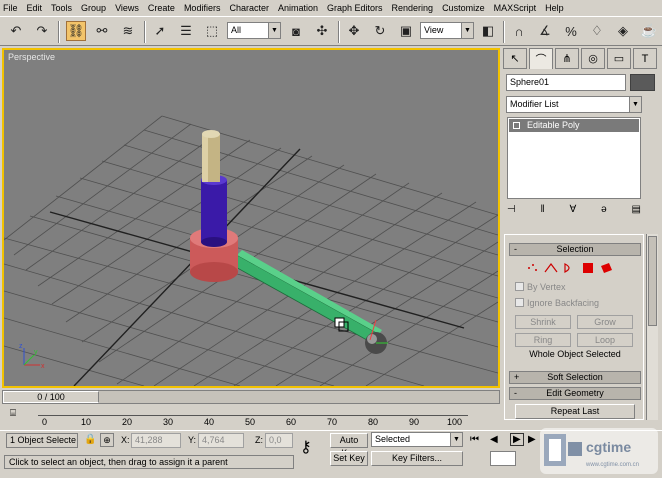  What do you see at coordinates (406, 31) in the screenshot?
I see `select-scale-icon: ▣` at bounding box center [406, 31].